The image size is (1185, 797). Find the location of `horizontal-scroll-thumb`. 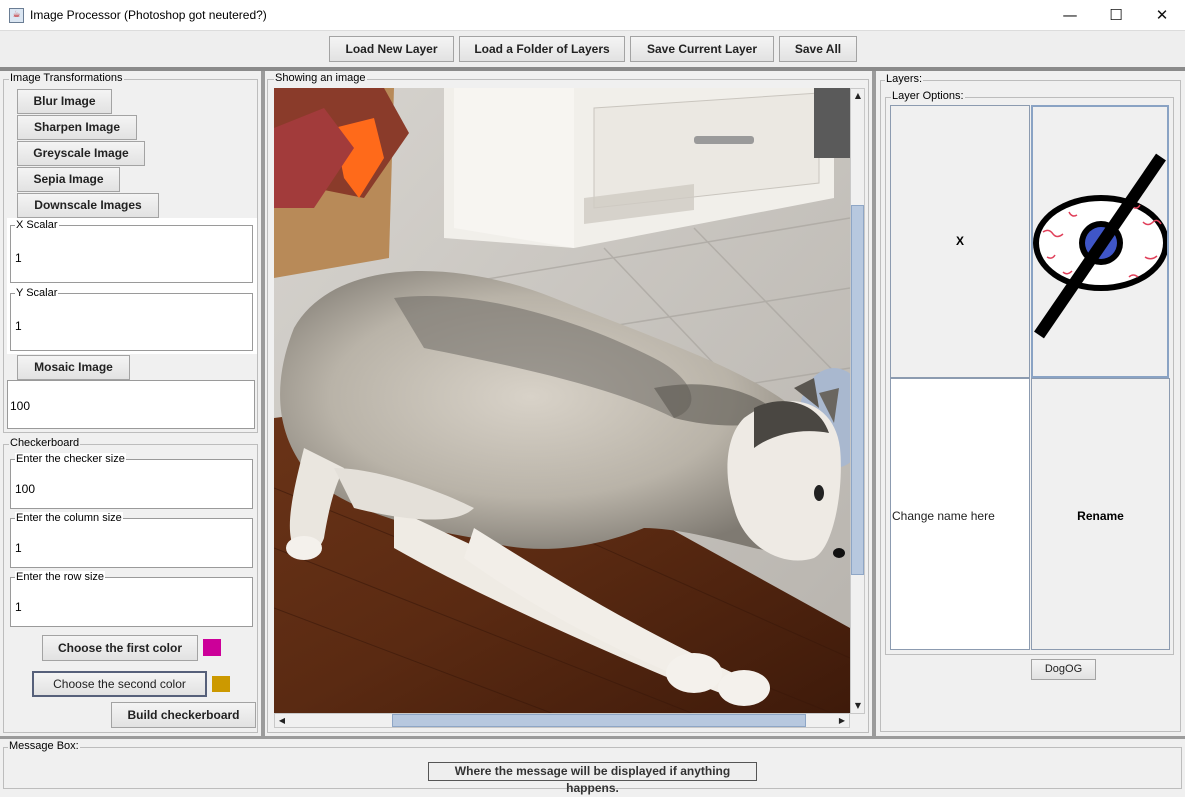

horizontal-scroll-thumb is located at coordinates (599, 720).